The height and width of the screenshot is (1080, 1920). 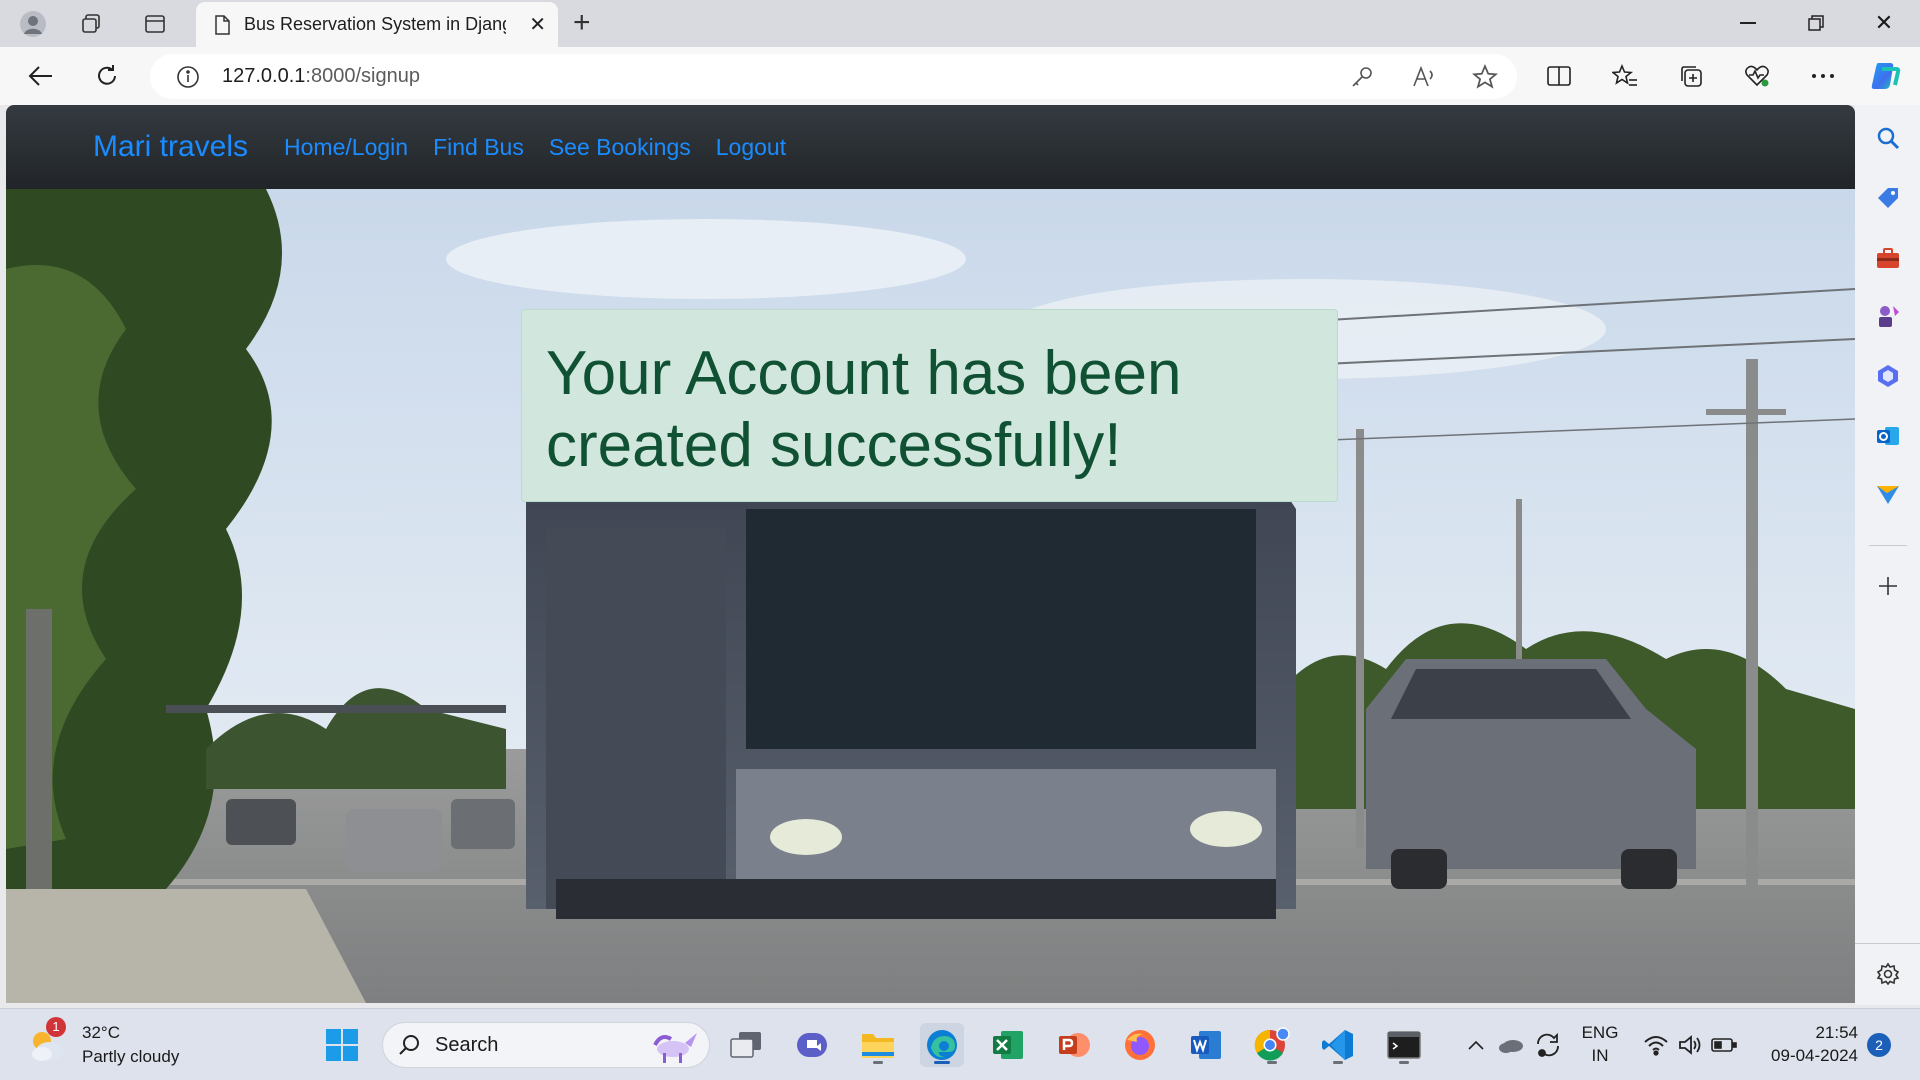 What do you see at coordinates (537, 24) in the screenshot?
I see `close-tab-icon: ✕` at bounding box center [537, 24].